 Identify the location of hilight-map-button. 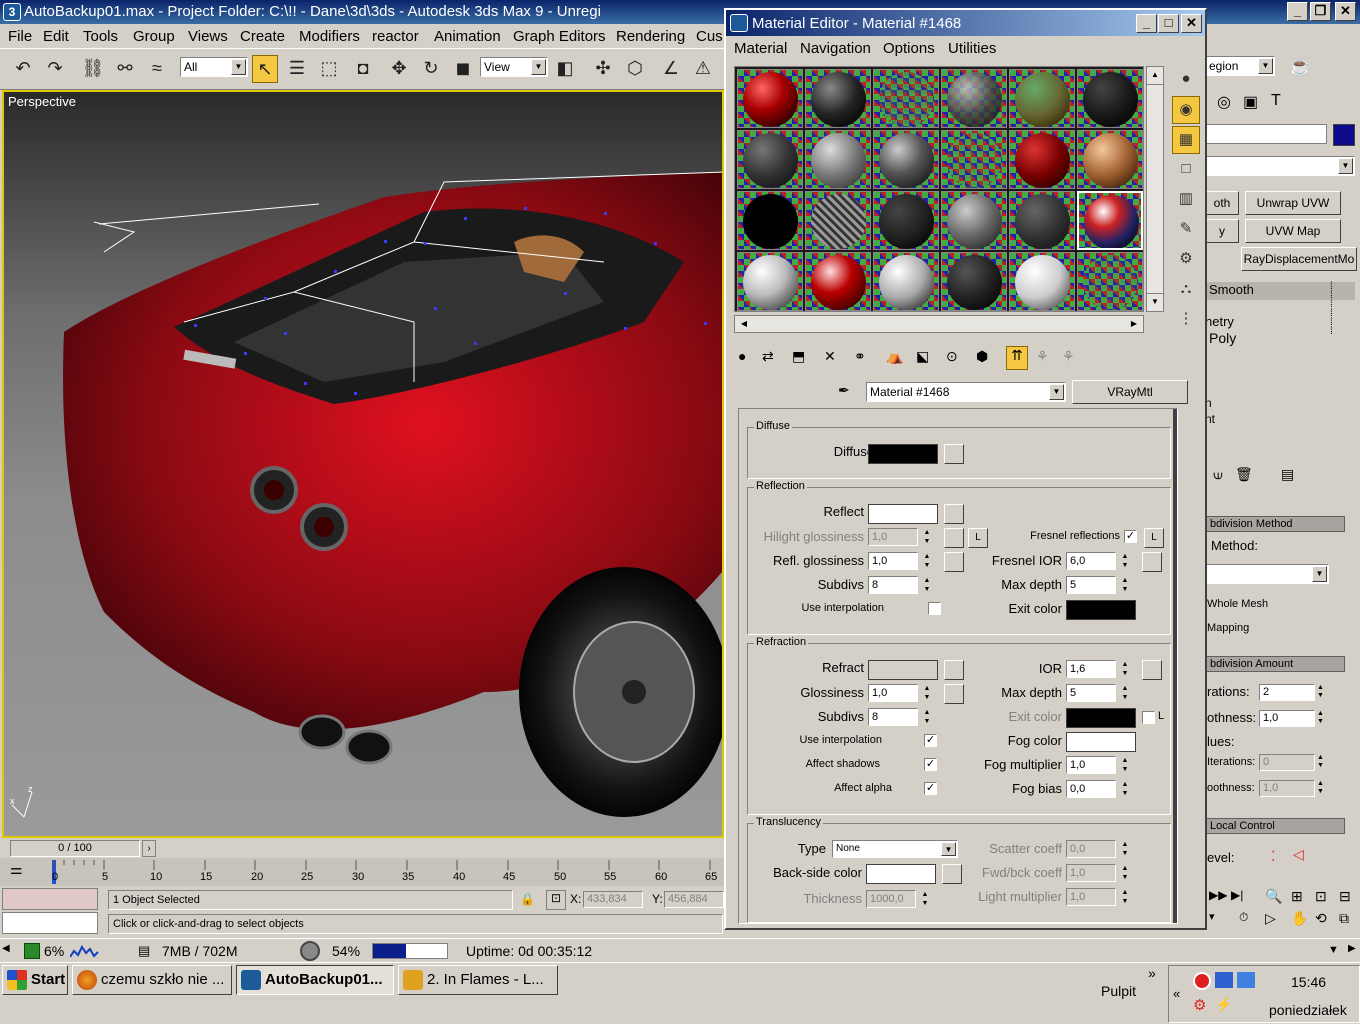
(954, 538).